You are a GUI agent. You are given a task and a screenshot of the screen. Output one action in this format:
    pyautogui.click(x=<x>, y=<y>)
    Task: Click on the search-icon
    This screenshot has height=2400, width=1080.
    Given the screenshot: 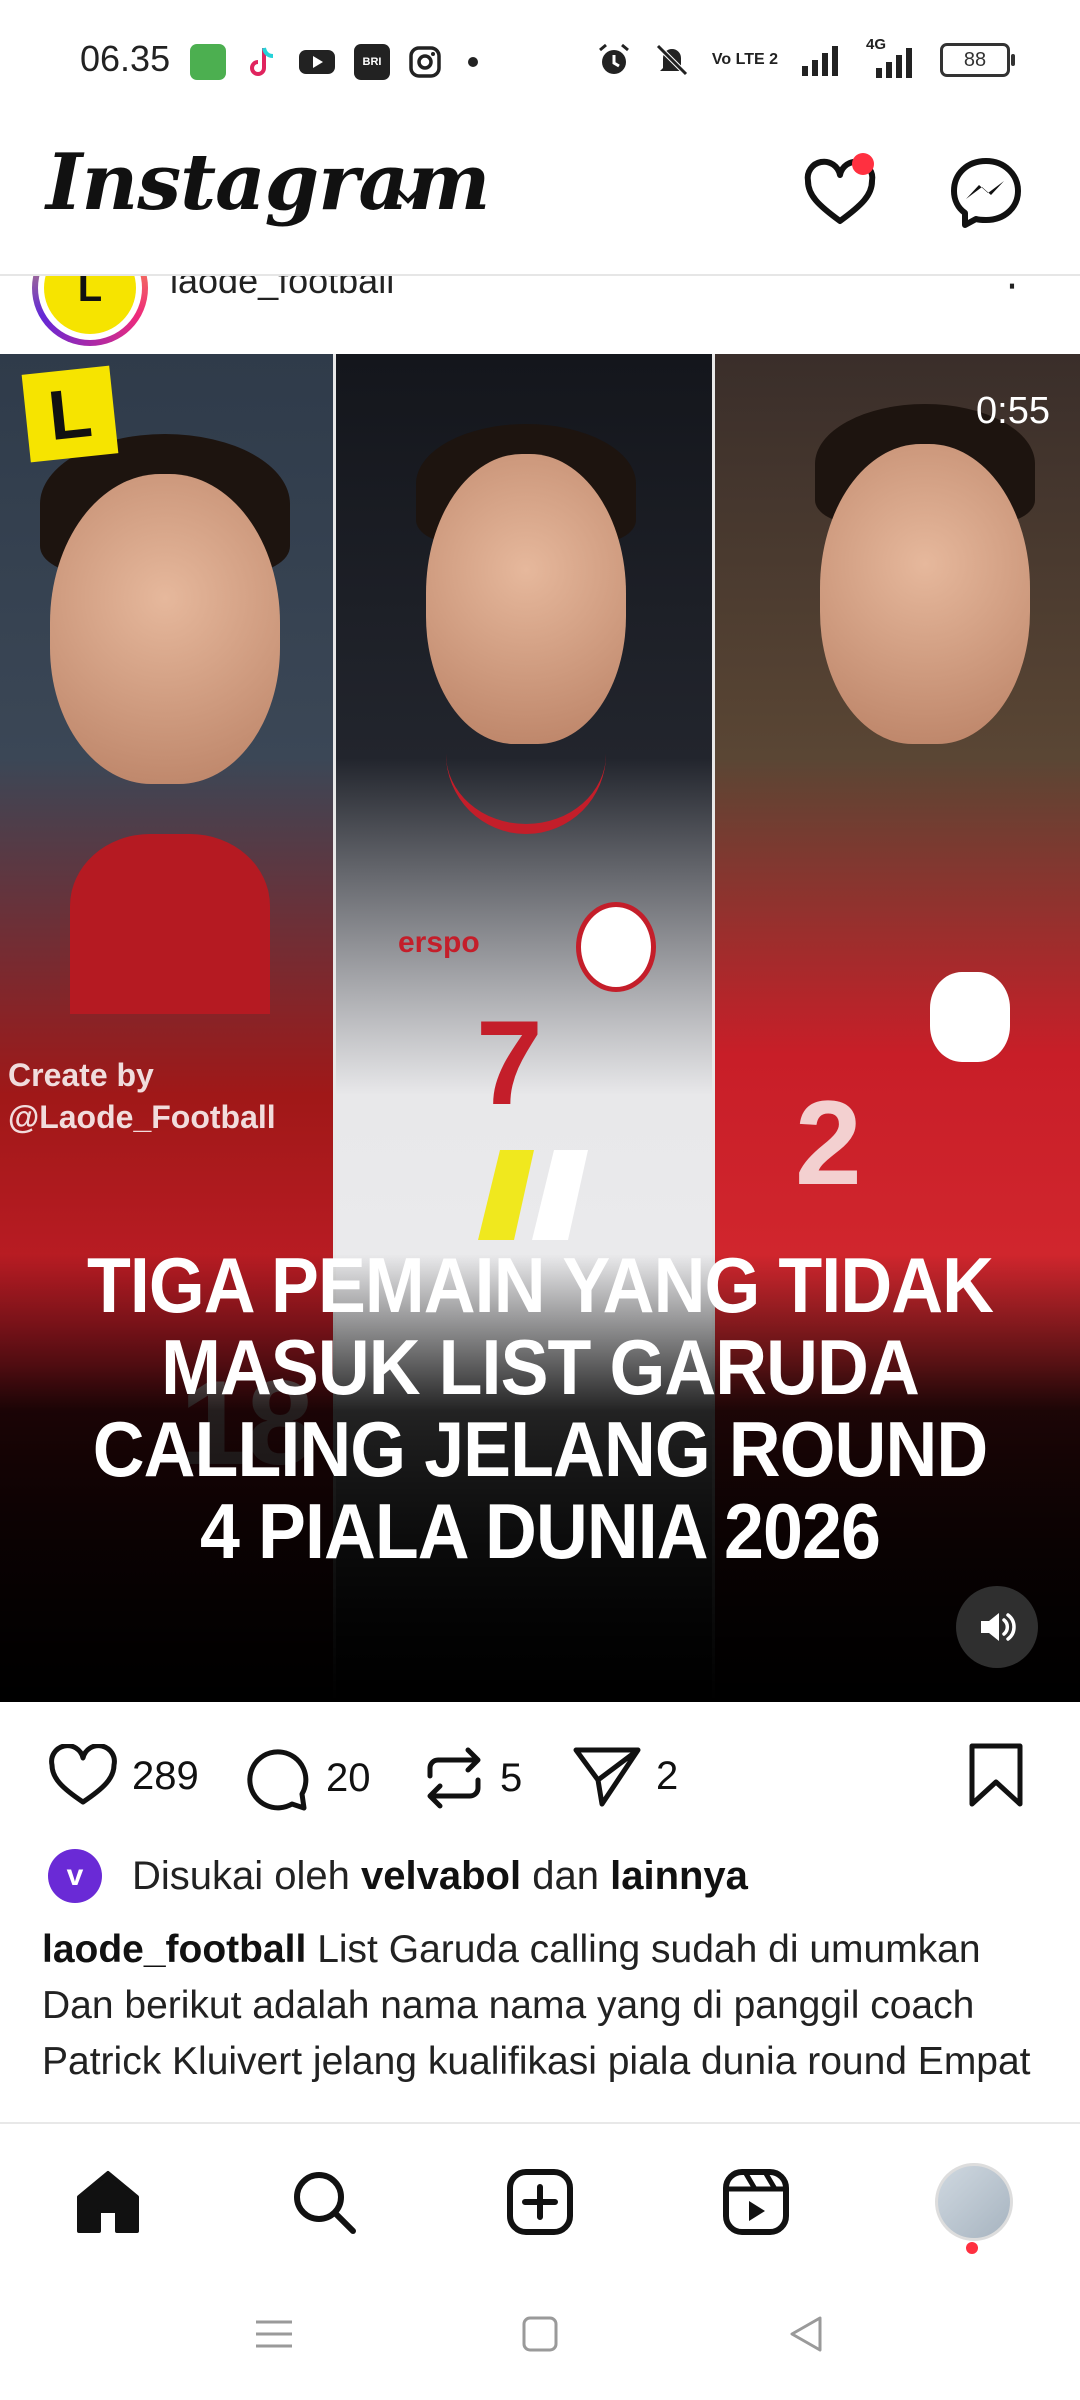 What is the action you would take?
    pyautogui.click(x=324, y=2202)
    